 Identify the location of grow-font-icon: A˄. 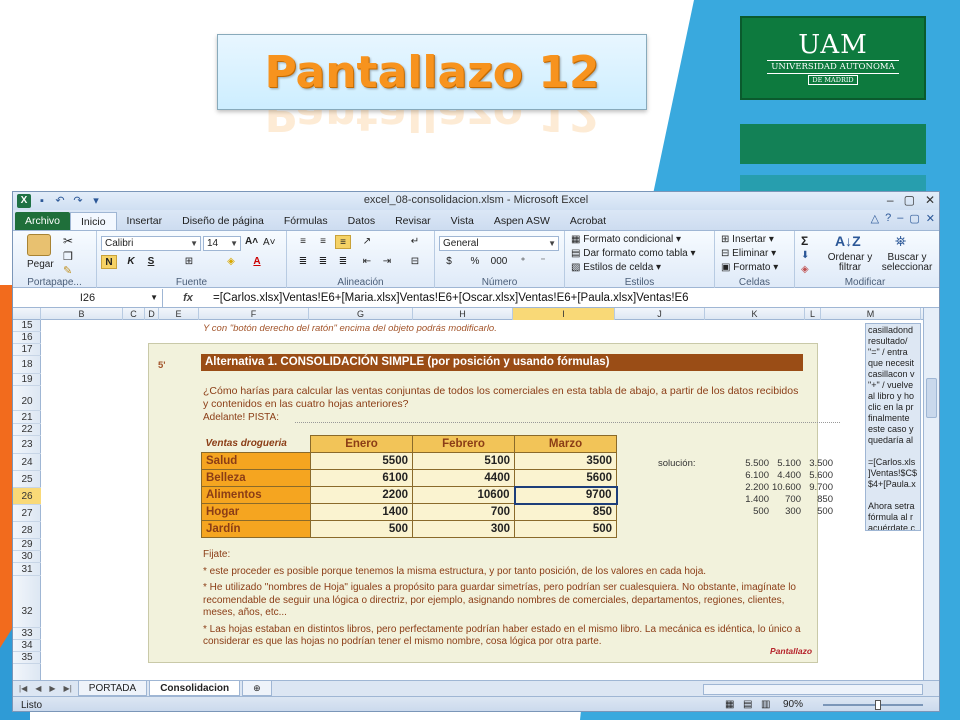
(251, 241).